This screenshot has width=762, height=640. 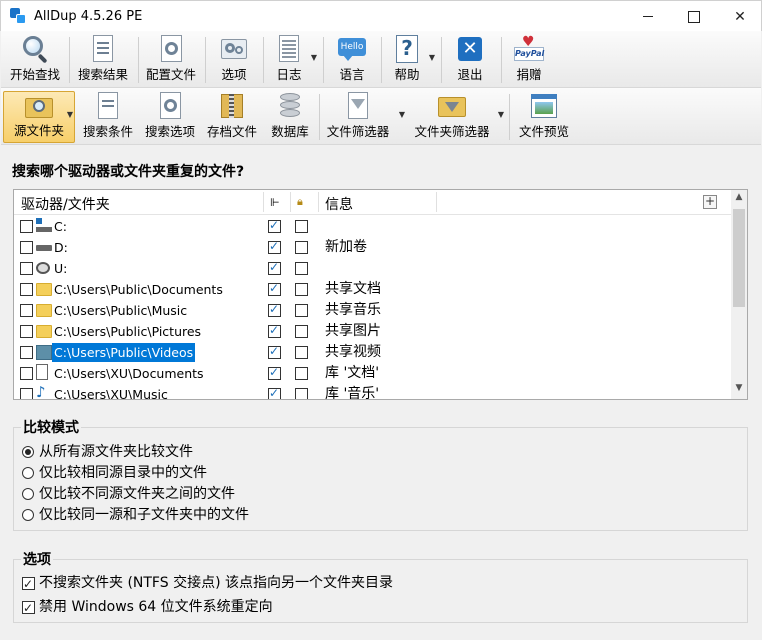 What do you see at coordinates (60, 226) in the screenshot?
I see `folder-path: C:` at bounding box center [60, 226].